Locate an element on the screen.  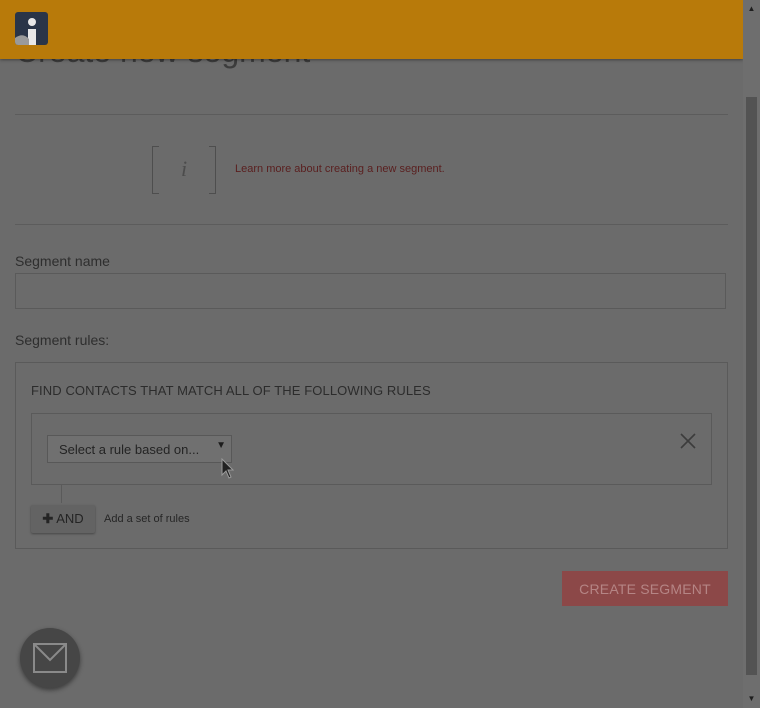
info-glyph: i is located at coordinates (184, 168).